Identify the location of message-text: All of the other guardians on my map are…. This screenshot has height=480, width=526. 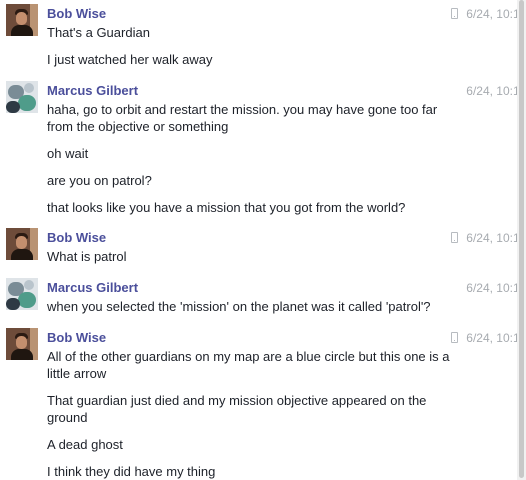
(248, 365).